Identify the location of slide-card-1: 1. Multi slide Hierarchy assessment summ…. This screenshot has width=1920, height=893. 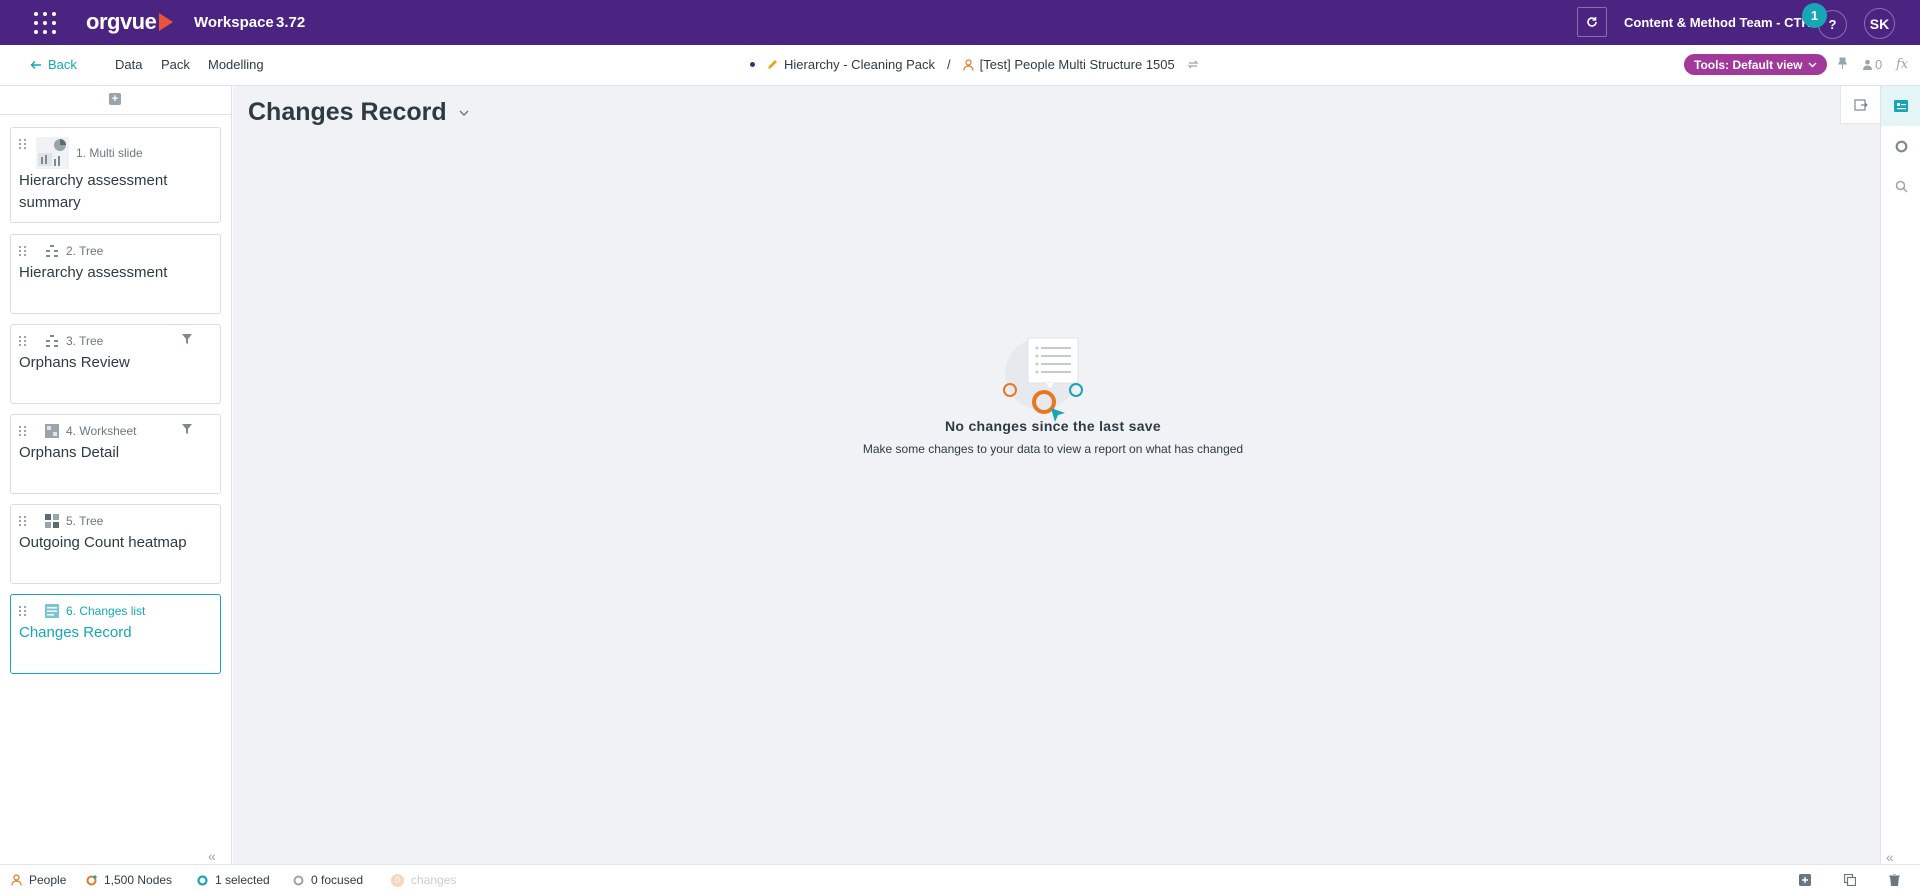
(115, 175).